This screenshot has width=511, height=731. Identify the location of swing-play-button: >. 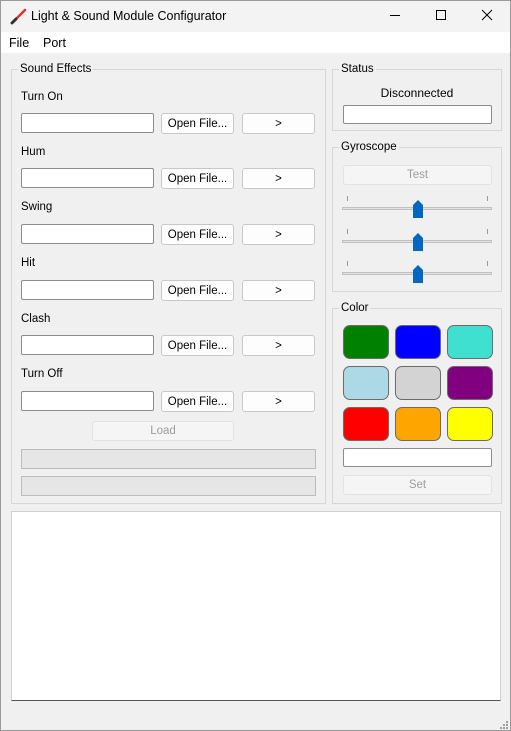
(278, 234).